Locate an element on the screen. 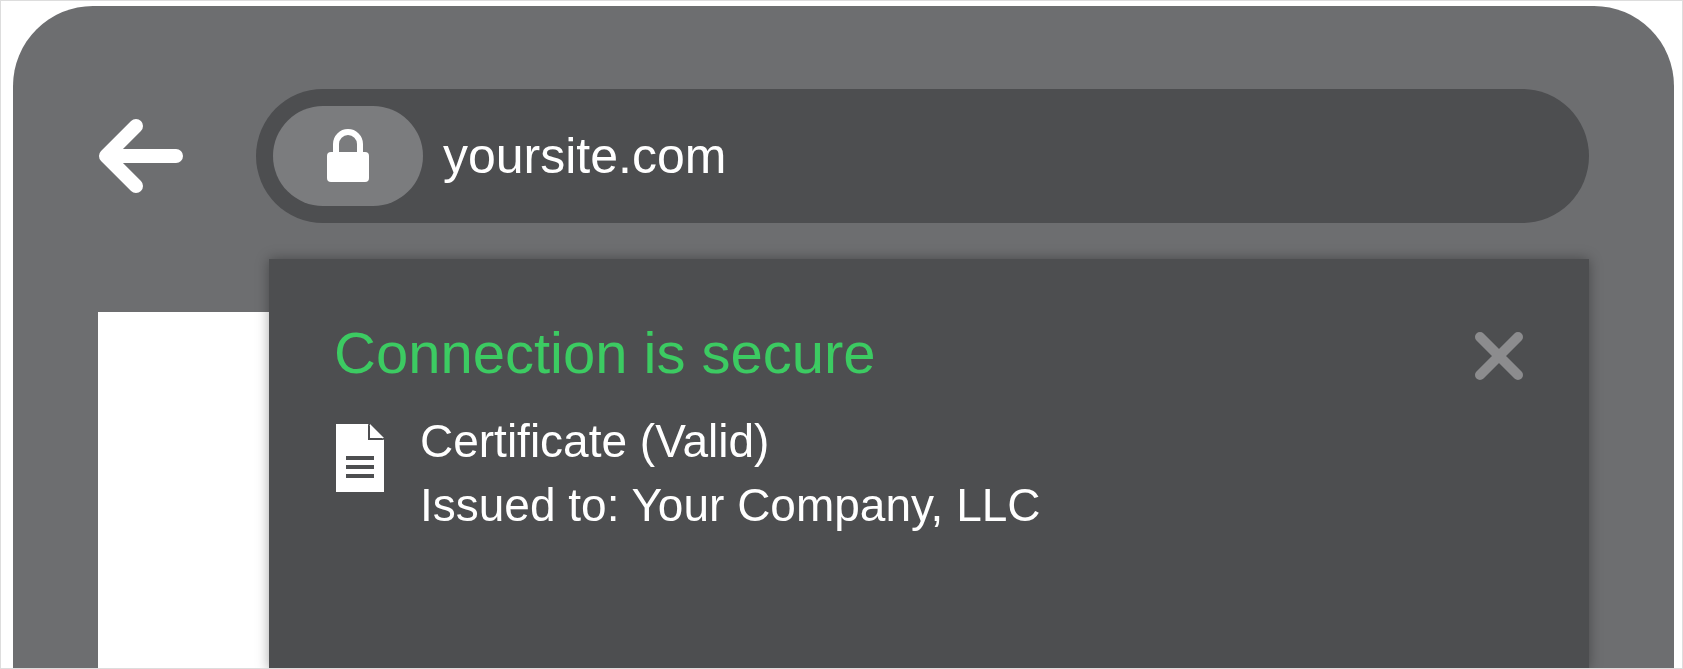  url-text: yoursite.com is located at coordinates (585, 156).